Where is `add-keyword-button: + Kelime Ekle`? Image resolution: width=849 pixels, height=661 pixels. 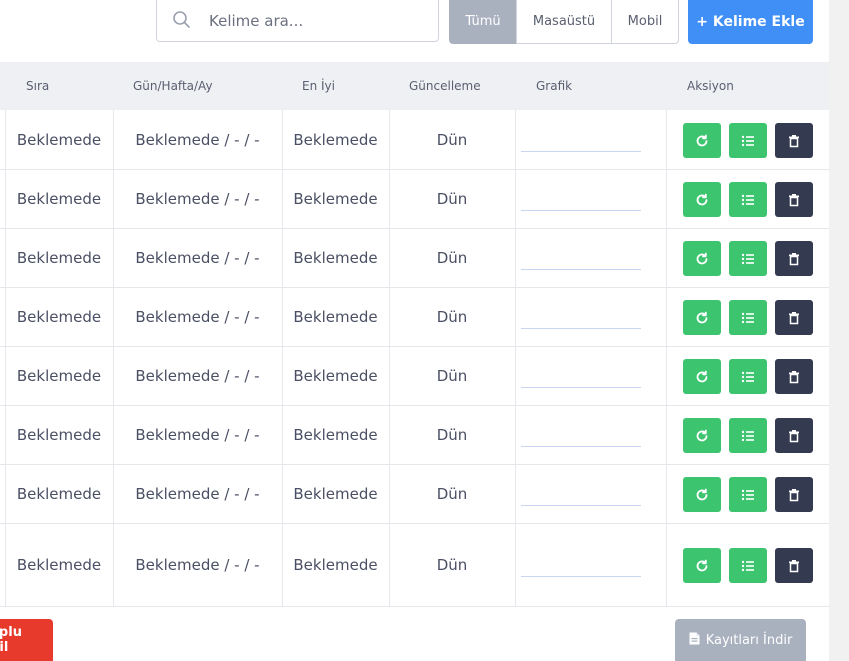
add-keyword-button: + Kelime Ekle is located at coordinates (750, 22).